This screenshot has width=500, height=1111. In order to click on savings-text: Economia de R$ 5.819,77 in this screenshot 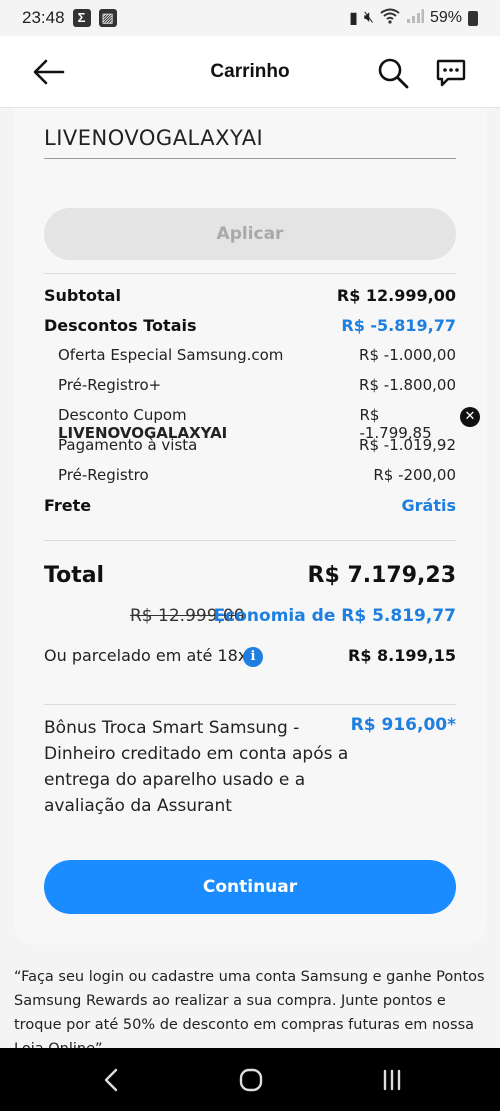, I will do `click(334, 616)`.